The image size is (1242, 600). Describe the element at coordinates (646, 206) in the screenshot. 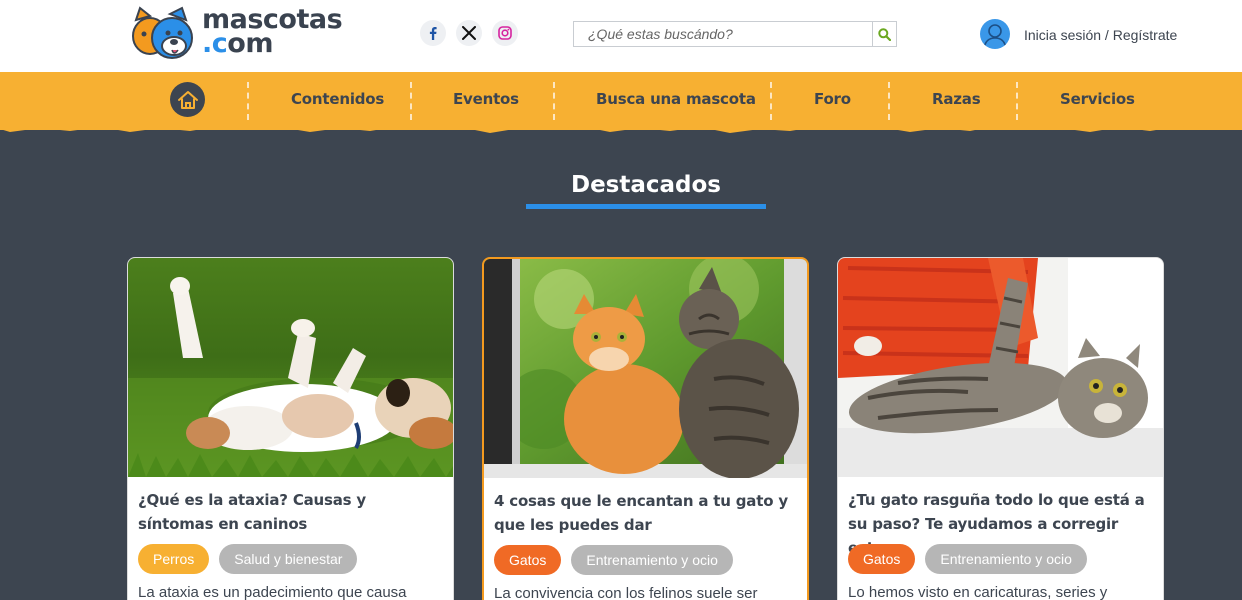

I see `section-underline` at that location.